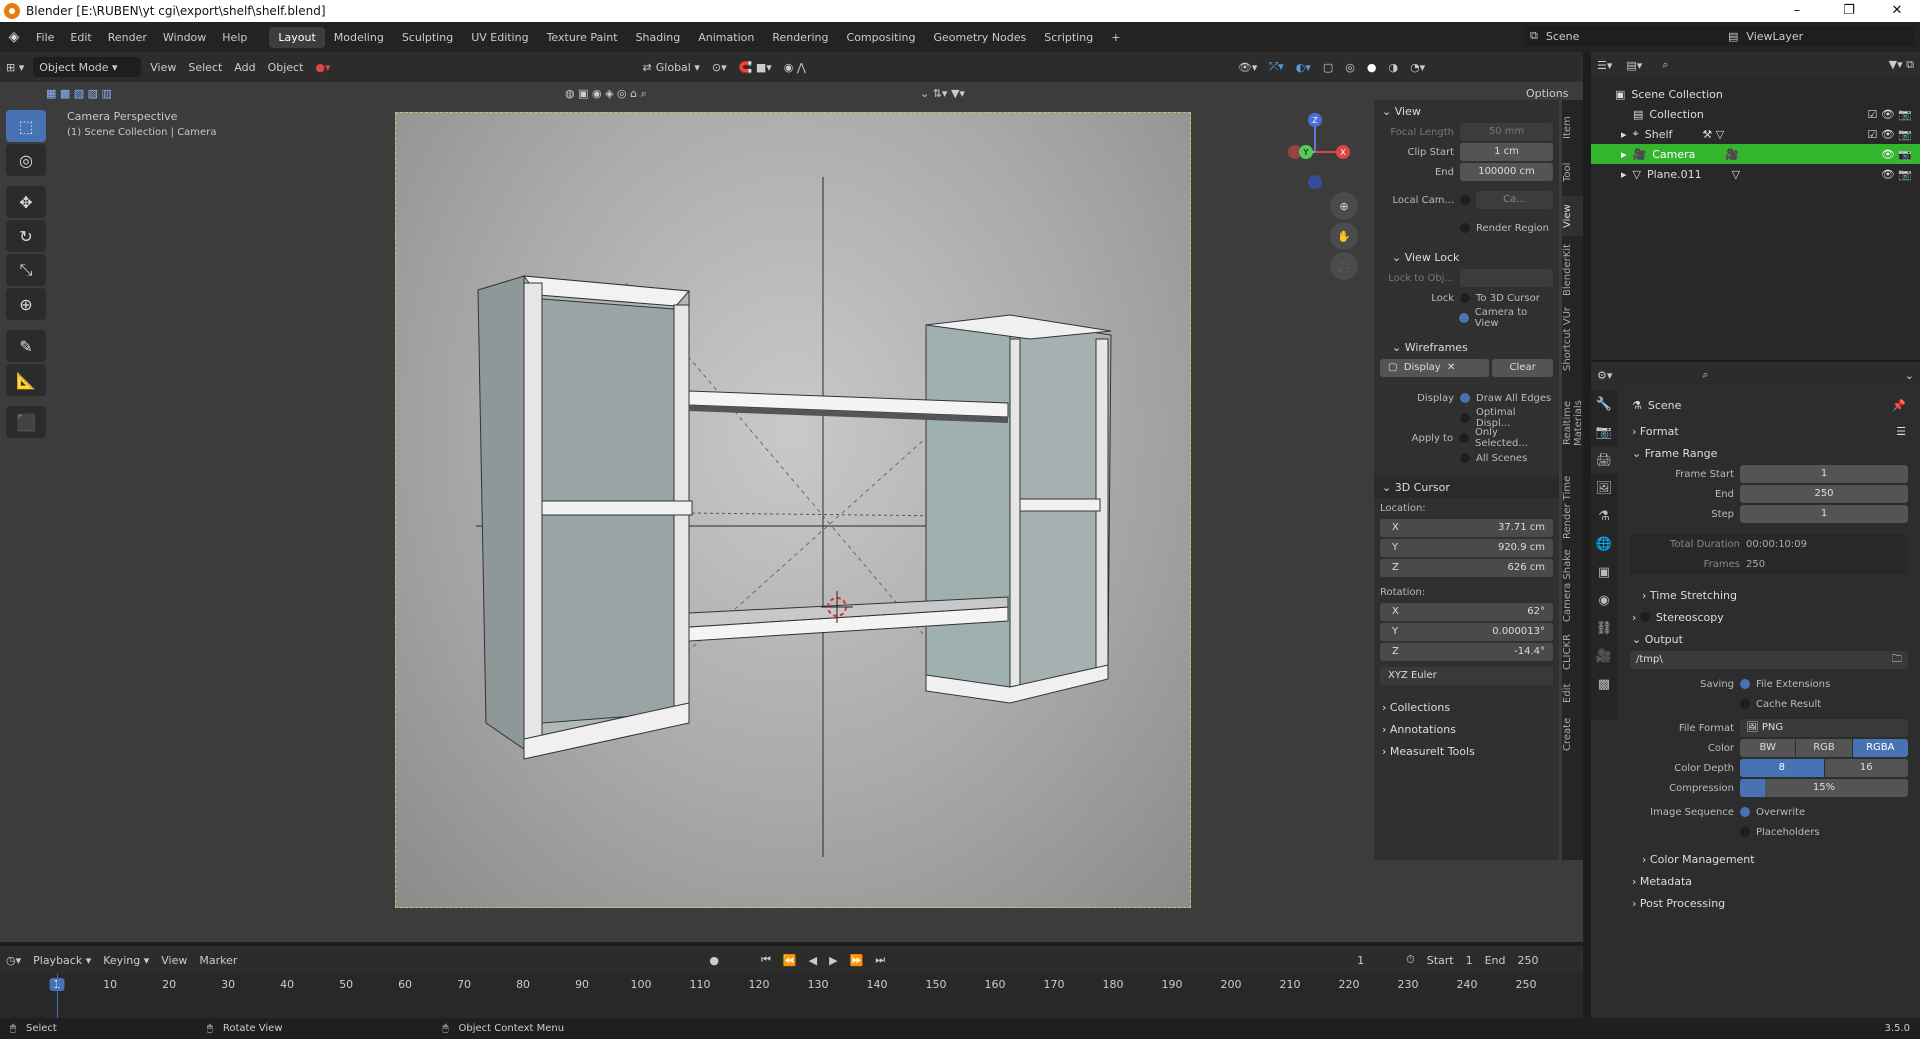 Image resolution: width=1920 pixels, height=1039 pixels. Describe the element at coordinates (1896, 174) in the screenshot. I see `plane-toggles-icon: 👁 📷` at that location.